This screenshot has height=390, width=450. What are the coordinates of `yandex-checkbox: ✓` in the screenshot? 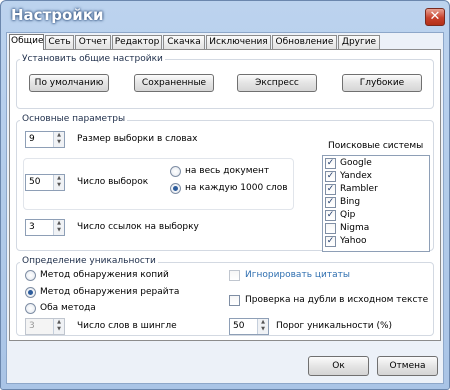 It's located at (330, 176).